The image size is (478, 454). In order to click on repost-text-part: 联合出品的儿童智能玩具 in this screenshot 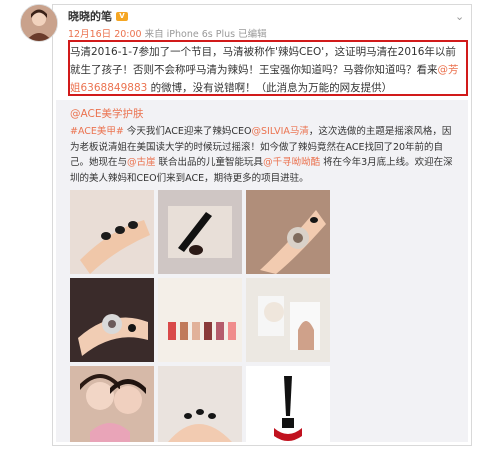, I will do `click(209, 162)`.